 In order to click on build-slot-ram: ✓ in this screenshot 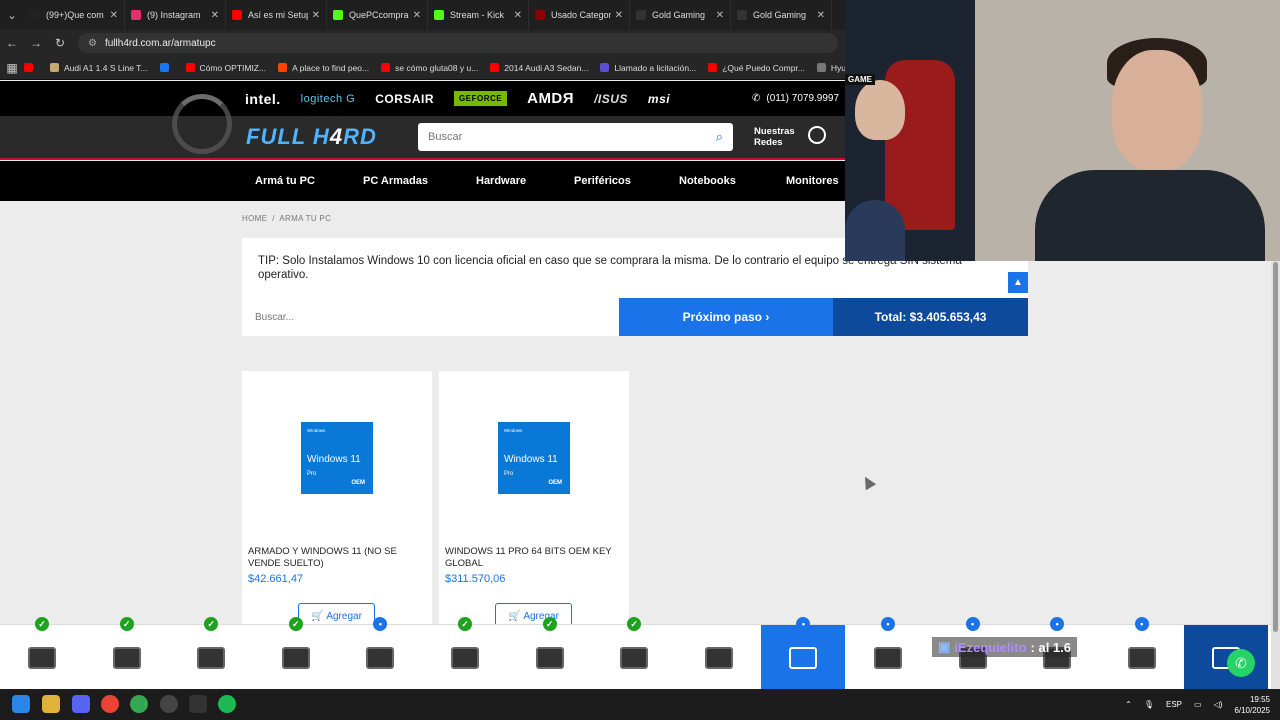, I will do `click(296, 653)`.